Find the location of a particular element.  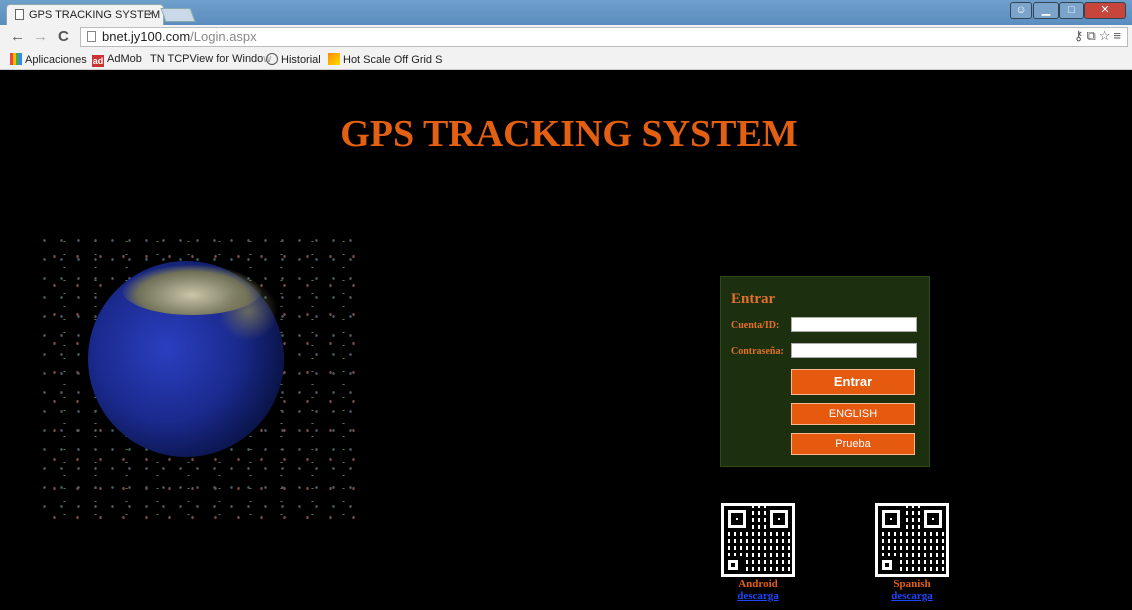

bookmark-hot-scale: Hot Scale Off Grid S is located at coordinates (385, 59).